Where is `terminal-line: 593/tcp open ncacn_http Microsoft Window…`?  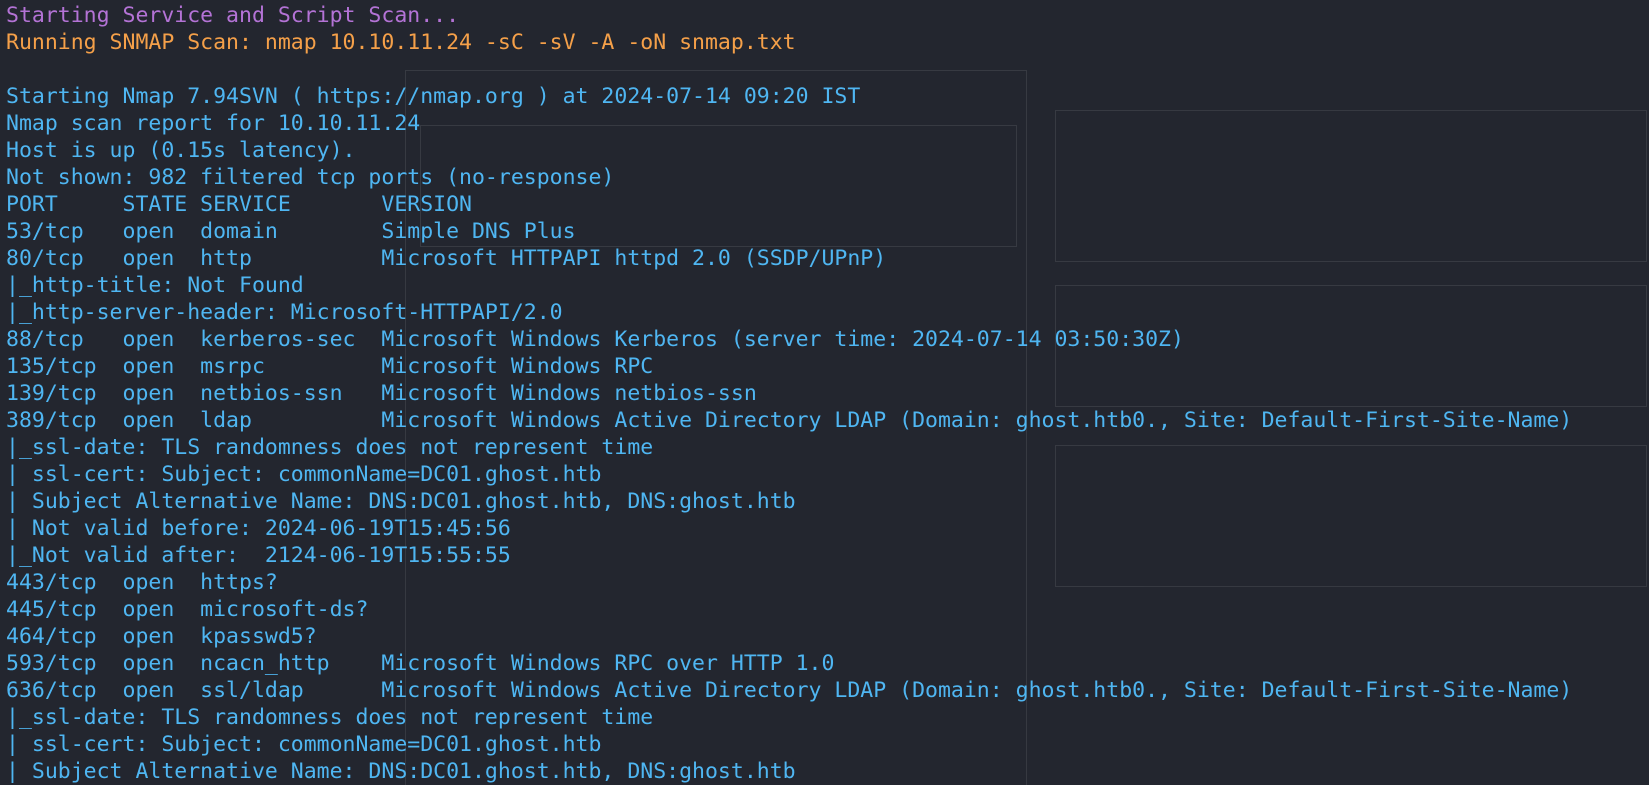 terminal-line: 593/tcp open ncacn_http Microsoft Window… is located at coordinates (420, 663).